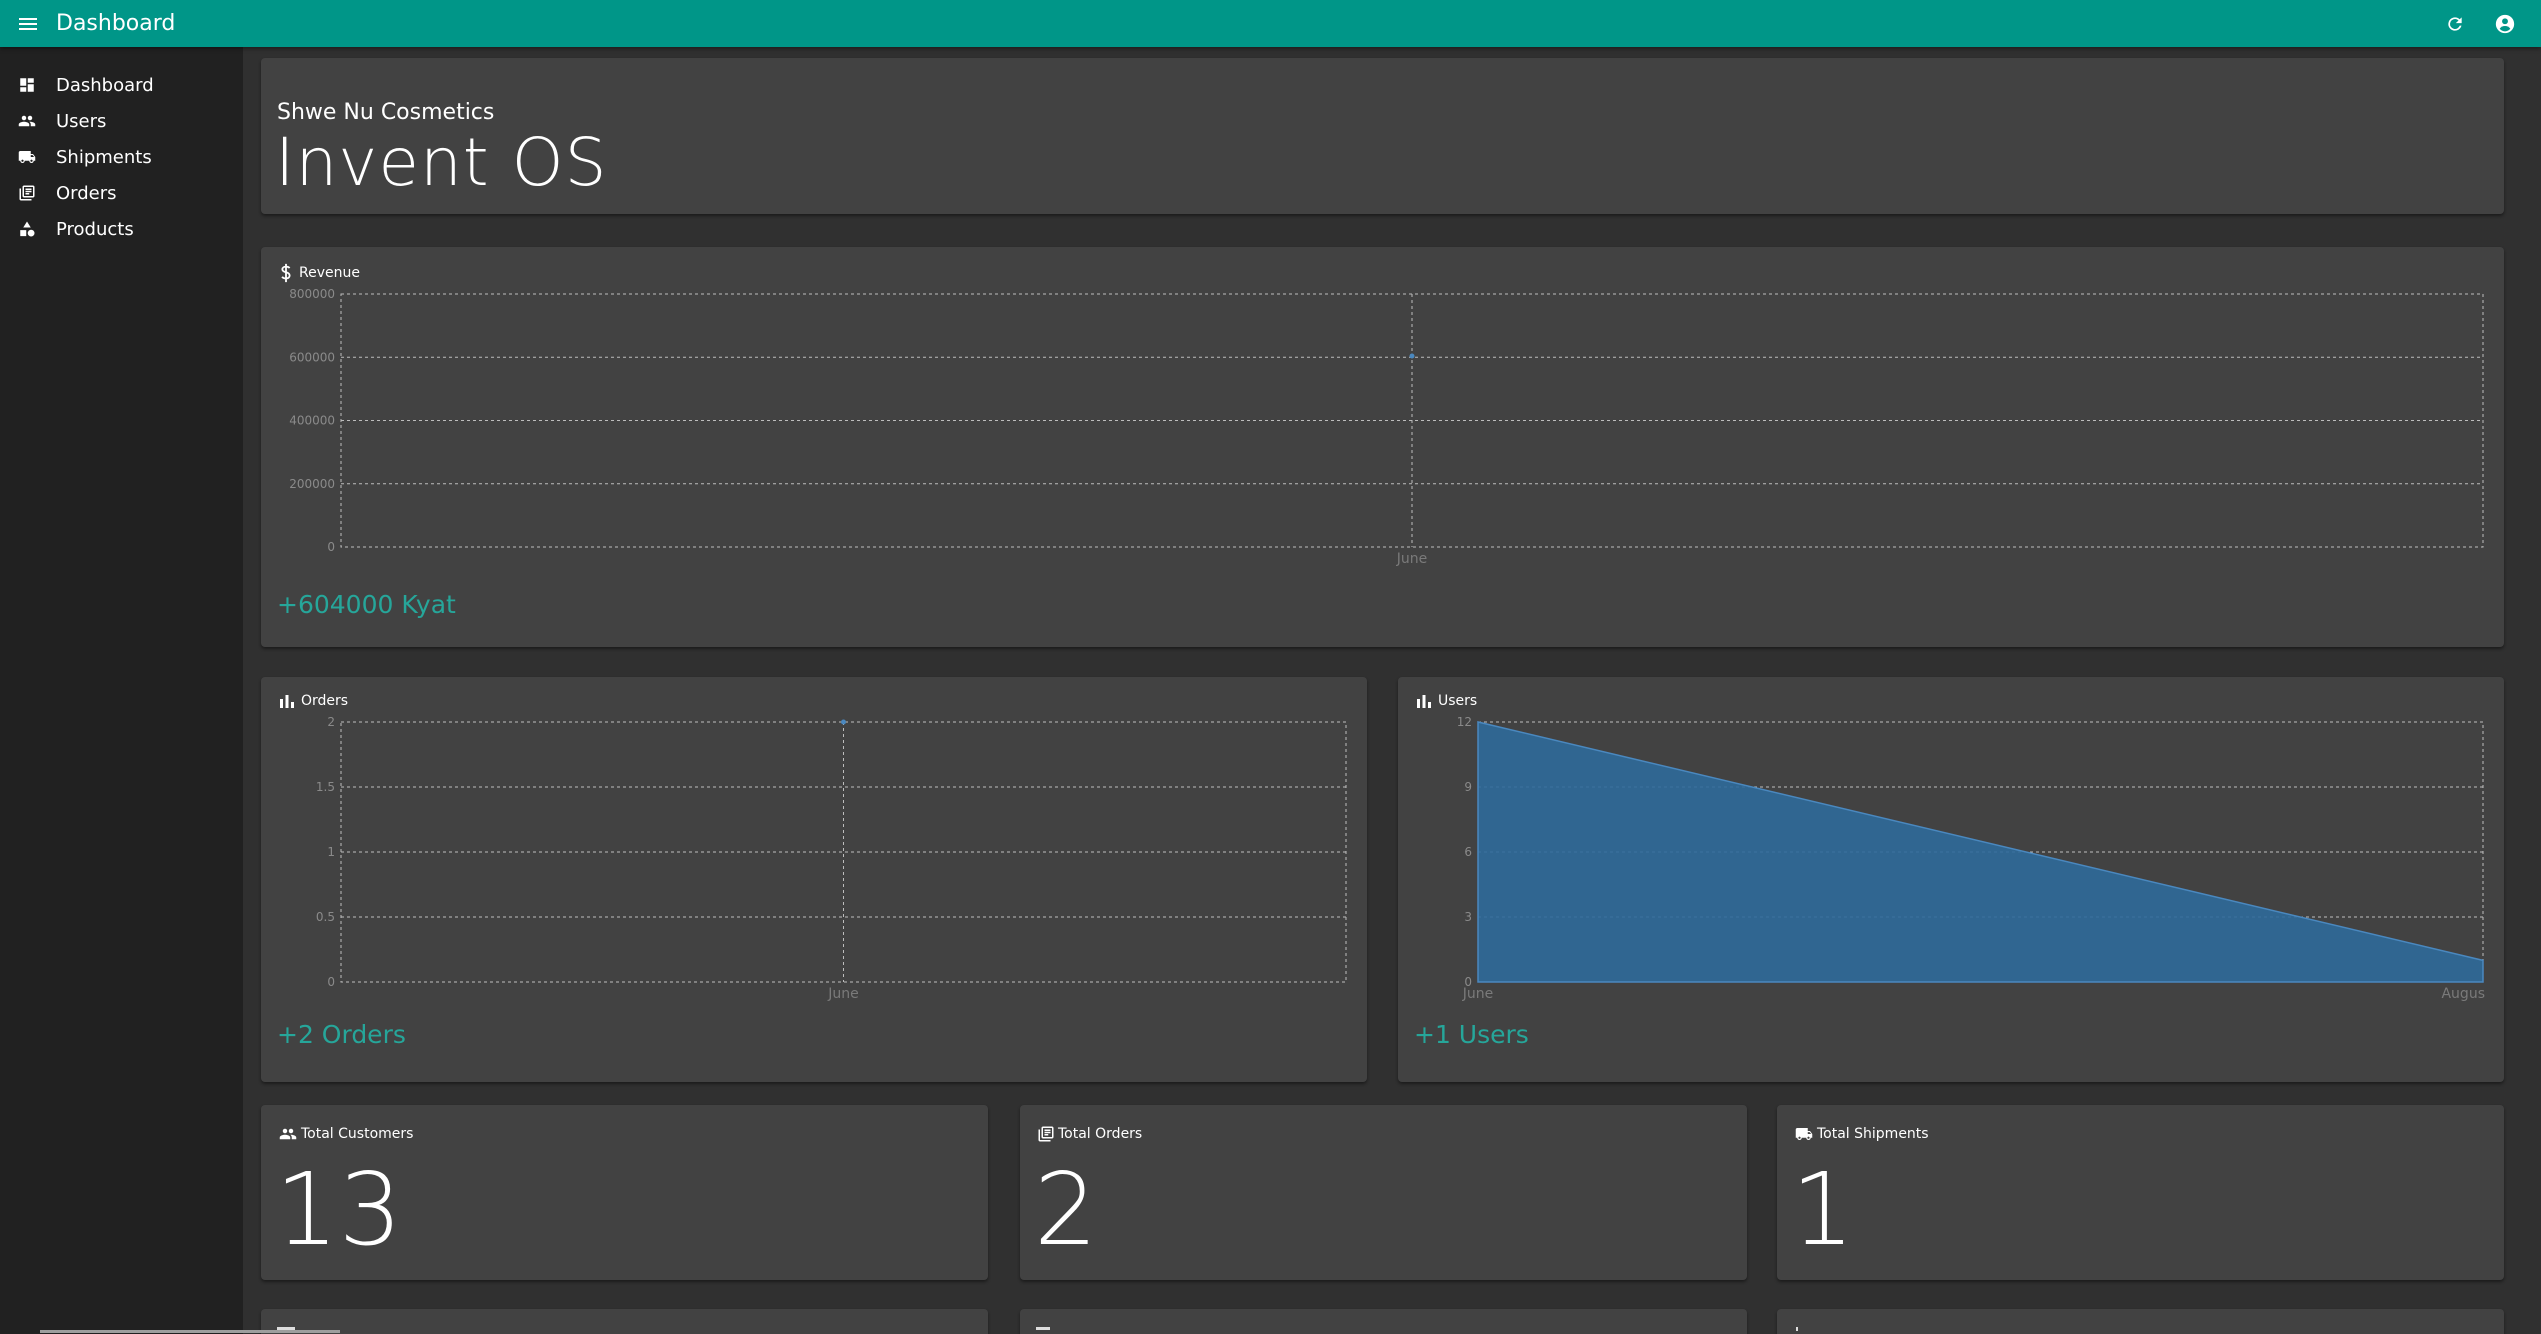 This screenshot has height=1334, width=2541. I want to click on hamburger-icon, so click(28, 23).